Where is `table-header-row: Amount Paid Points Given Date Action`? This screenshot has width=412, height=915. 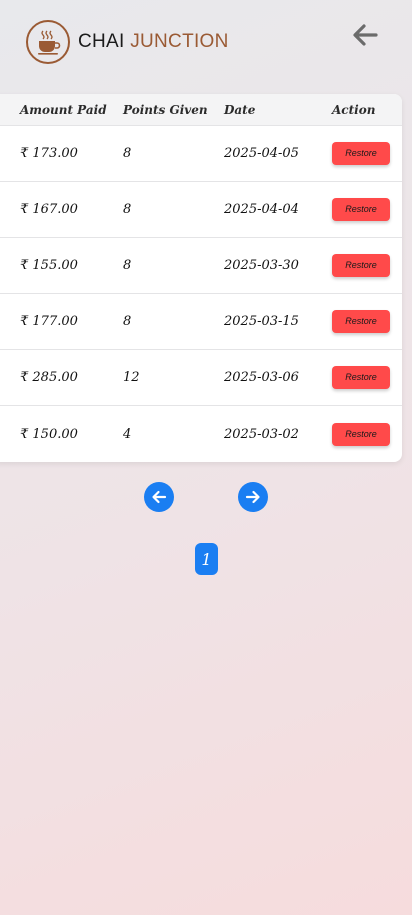
table-header-row: Amount Paid Points Given Date Action is located at coordinates (201, 110).